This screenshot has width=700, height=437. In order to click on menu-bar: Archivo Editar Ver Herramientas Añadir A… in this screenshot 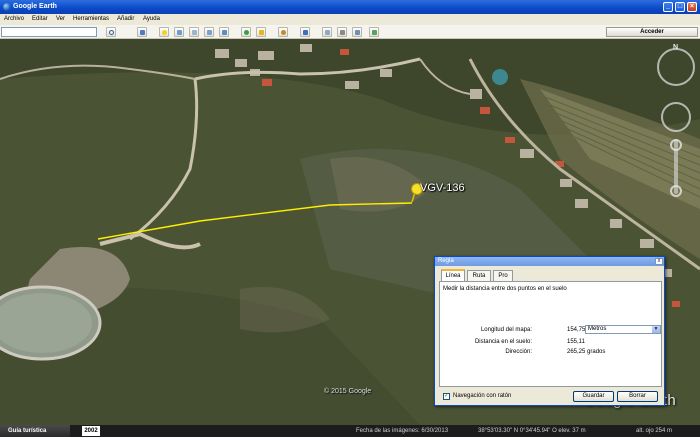, I will do `click(350, 19)`.